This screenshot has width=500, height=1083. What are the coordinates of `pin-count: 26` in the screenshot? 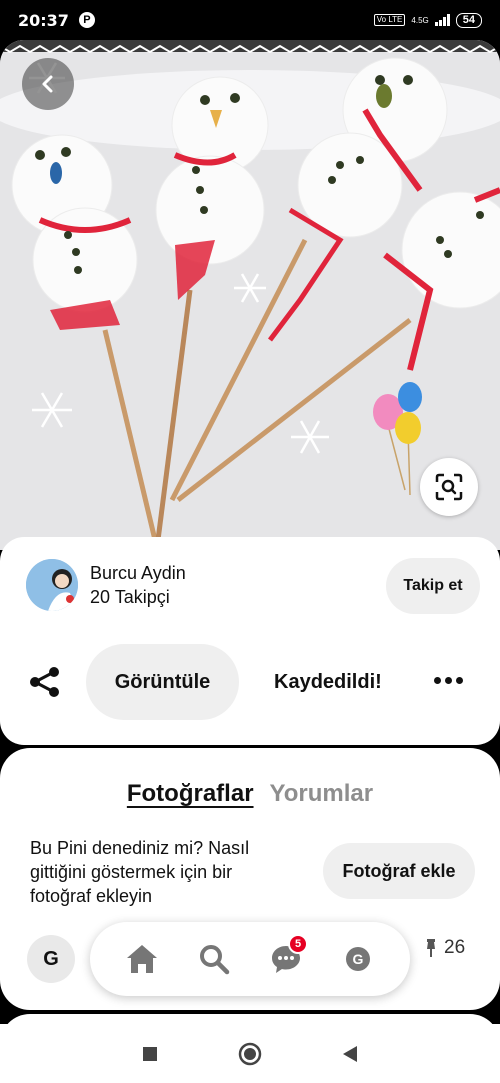 It's located at (444, 948).